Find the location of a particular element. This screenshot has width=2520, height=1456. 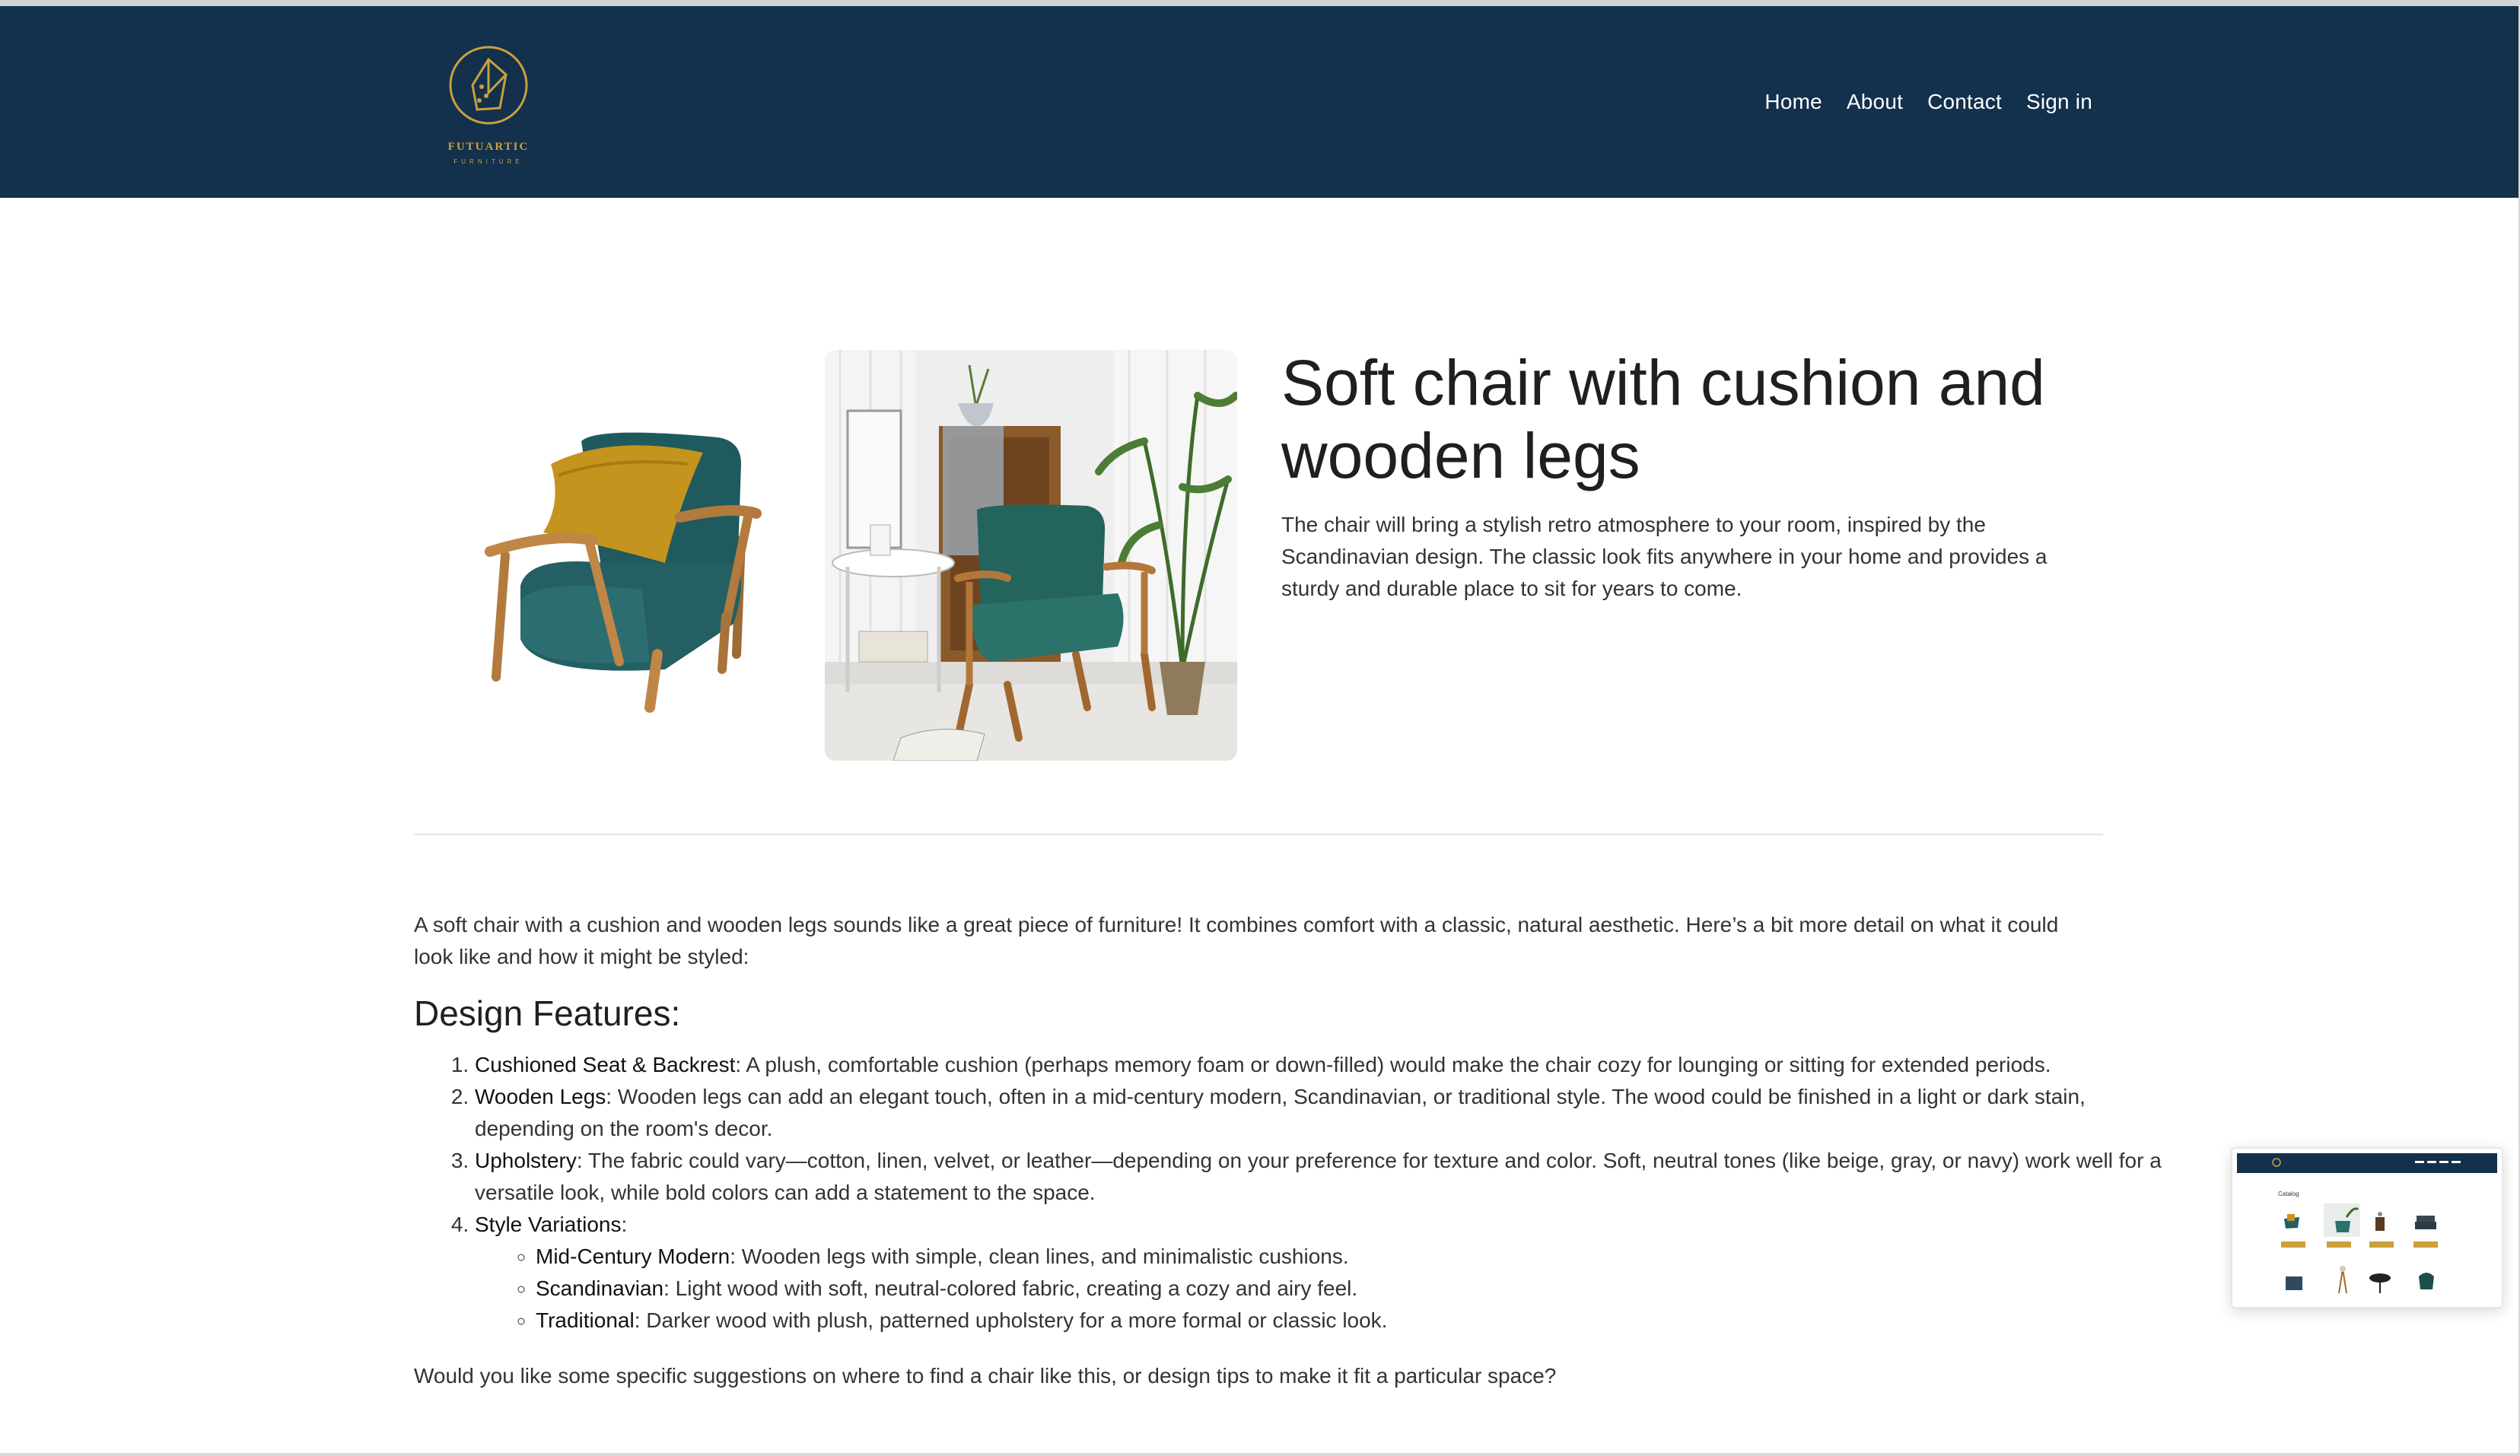

variation-term: Traditional is located at coordinates (585, 1320).